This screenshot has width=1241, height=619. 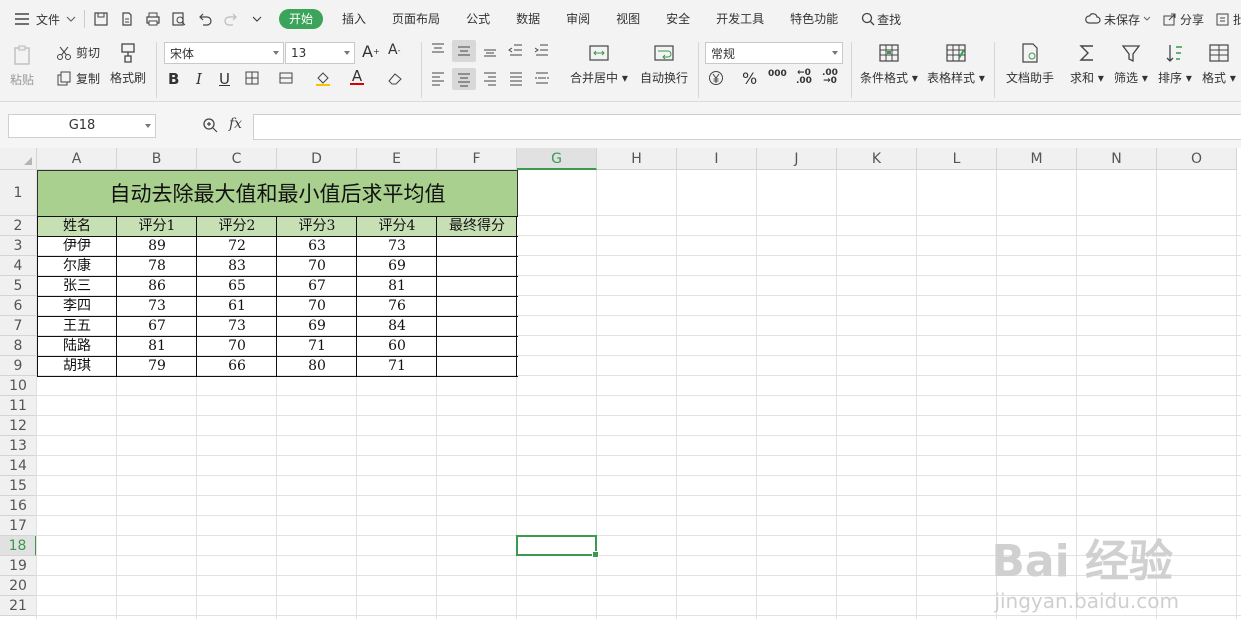 What do you see at coordinates (889, 64) in the screenshot?
I see `conditional-format-button: 条件格式 ▾` at bounding box center [889, 64].